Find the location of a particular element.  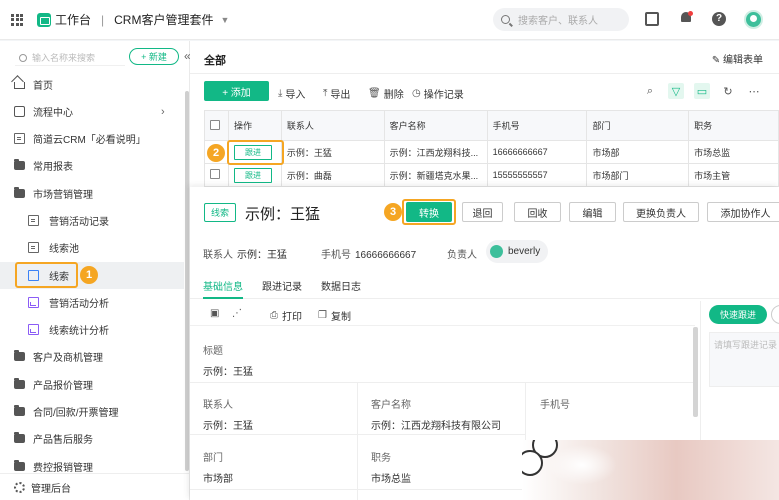

print-label: 打印 is located at coordinates (292, 317).